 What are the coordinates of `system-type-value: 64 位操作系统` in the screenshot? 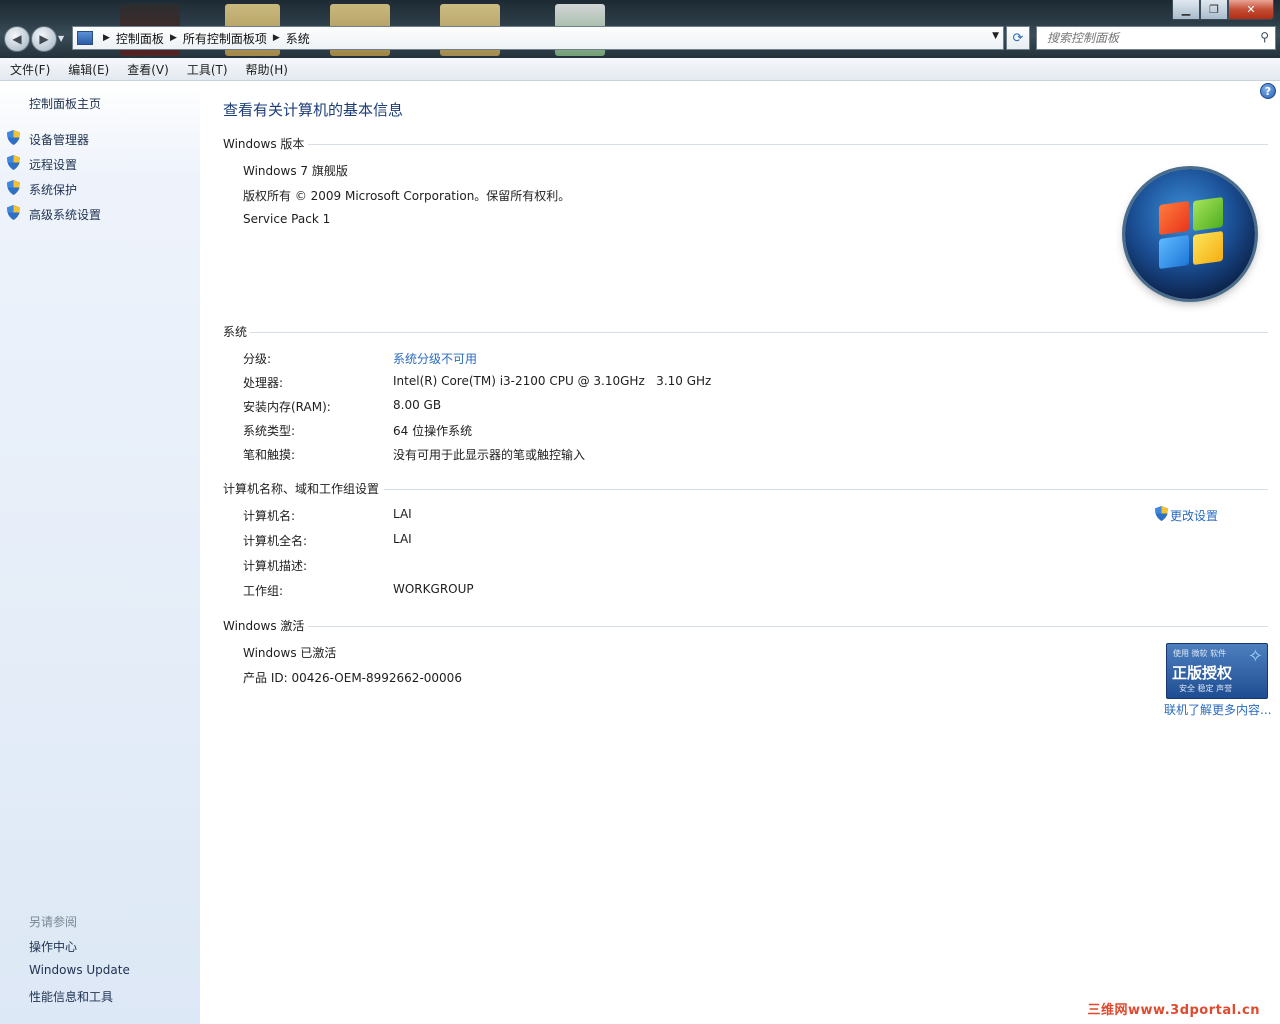 It's located at (433, 431).